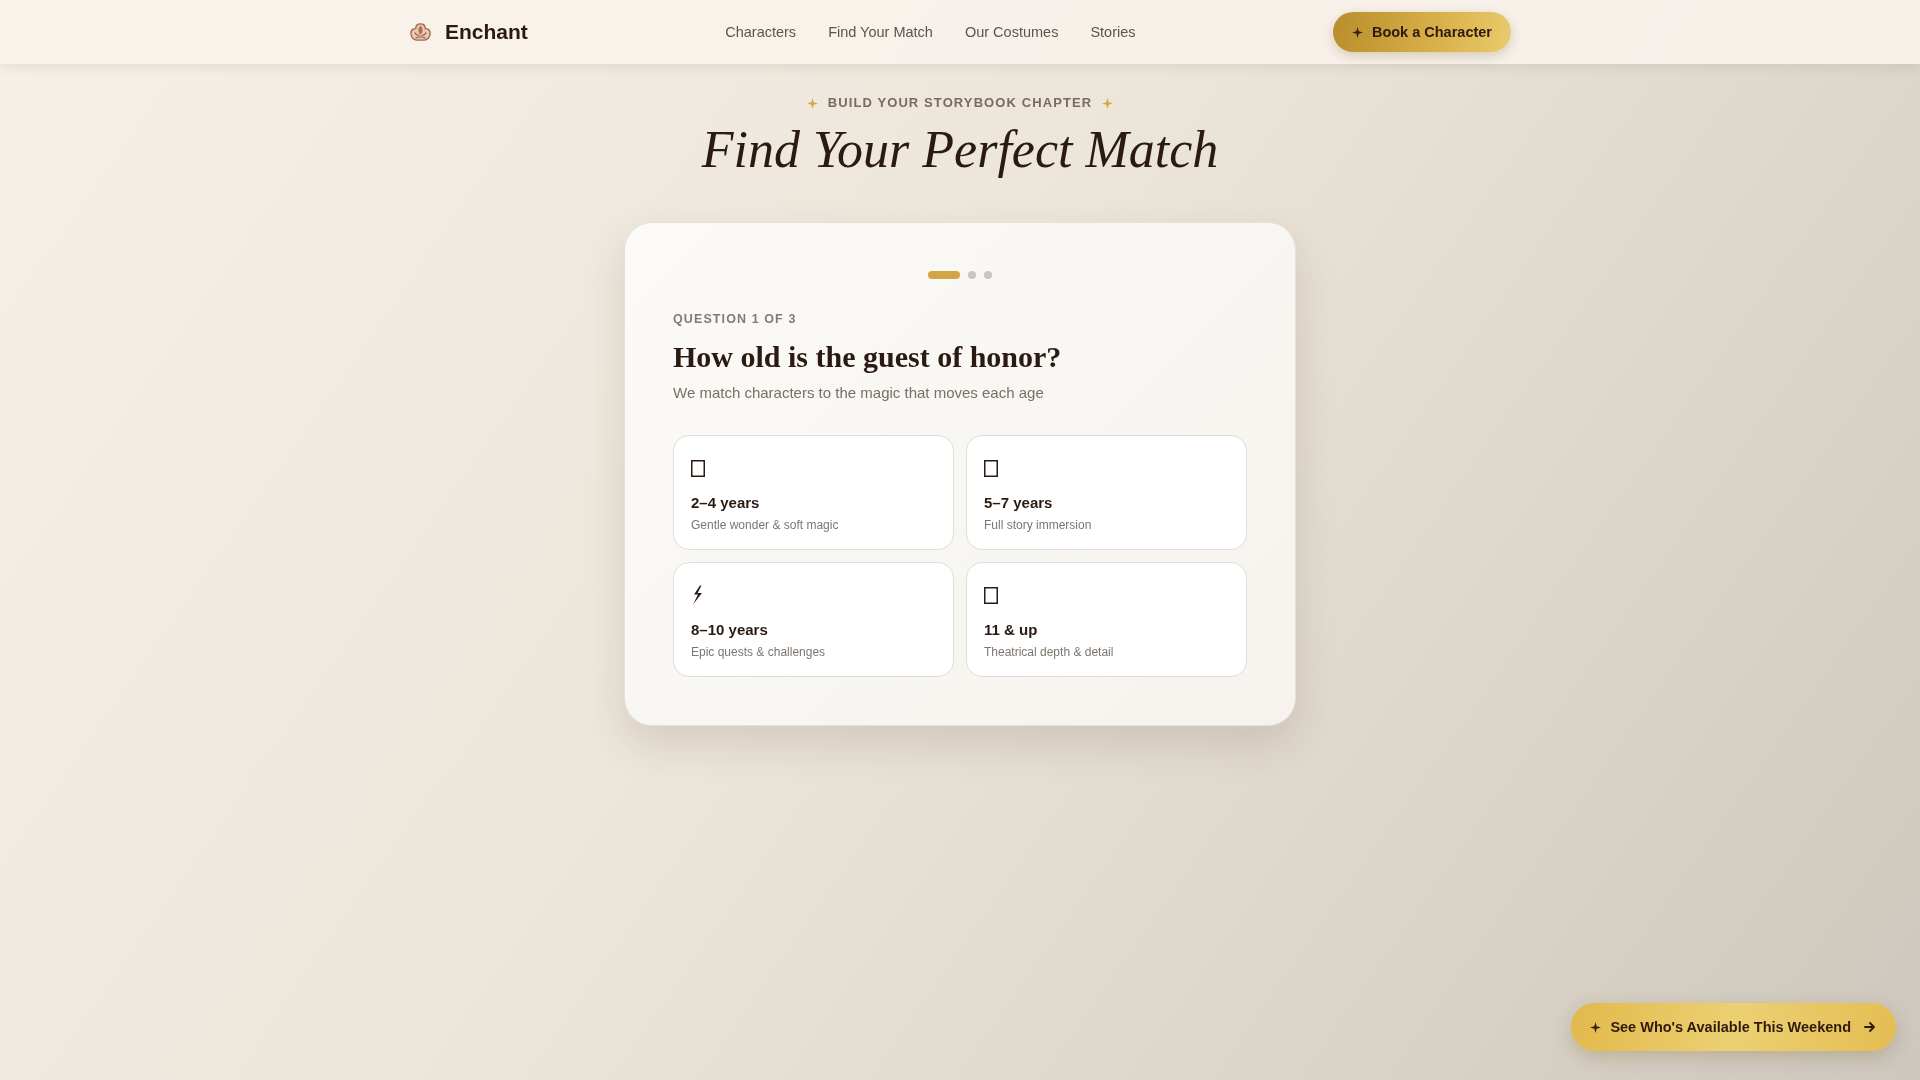 Image resolution: width=1920 pixels, height=1080 pixels. What do you see at coordinates (761, 32) in the screenshot?
I see `nav-link: Characters` at bounding box center [761, 32].